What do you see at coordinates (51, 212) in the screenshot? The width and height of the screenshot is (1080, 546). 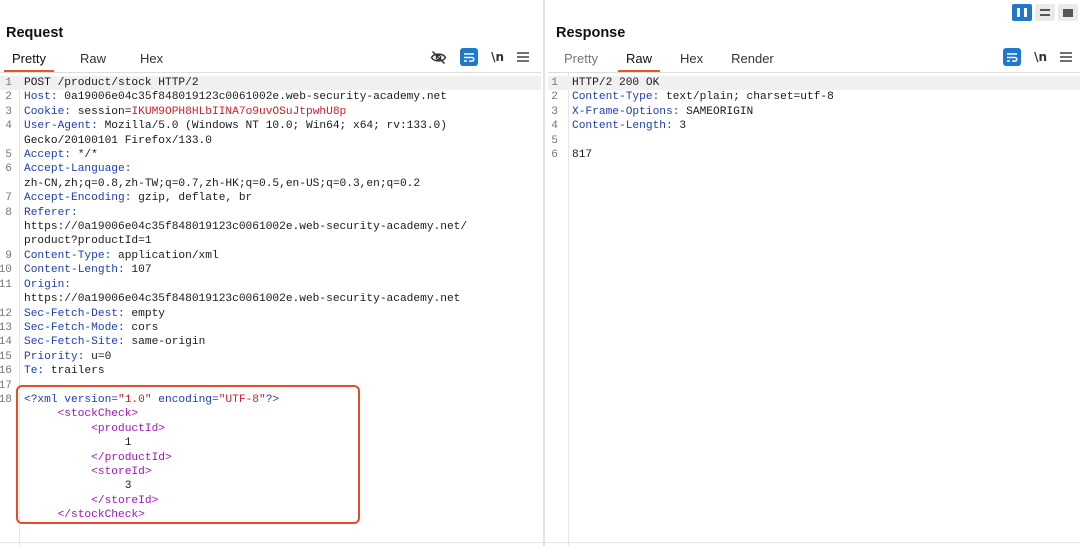 I see `header-name: Referer:` at bounding box center [51, 212].